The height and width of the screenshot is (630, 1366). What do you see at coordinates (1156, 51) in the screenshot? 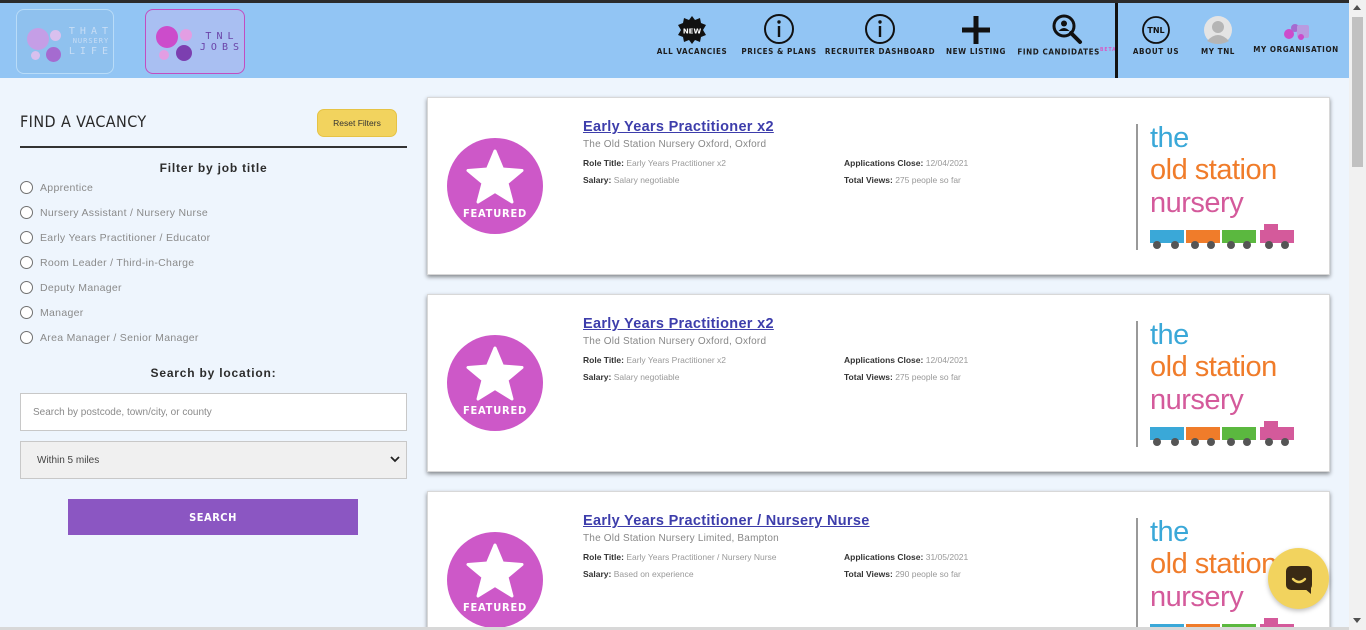
I see `nav-label: ABOUT US` at bounding box center [1156, 51].